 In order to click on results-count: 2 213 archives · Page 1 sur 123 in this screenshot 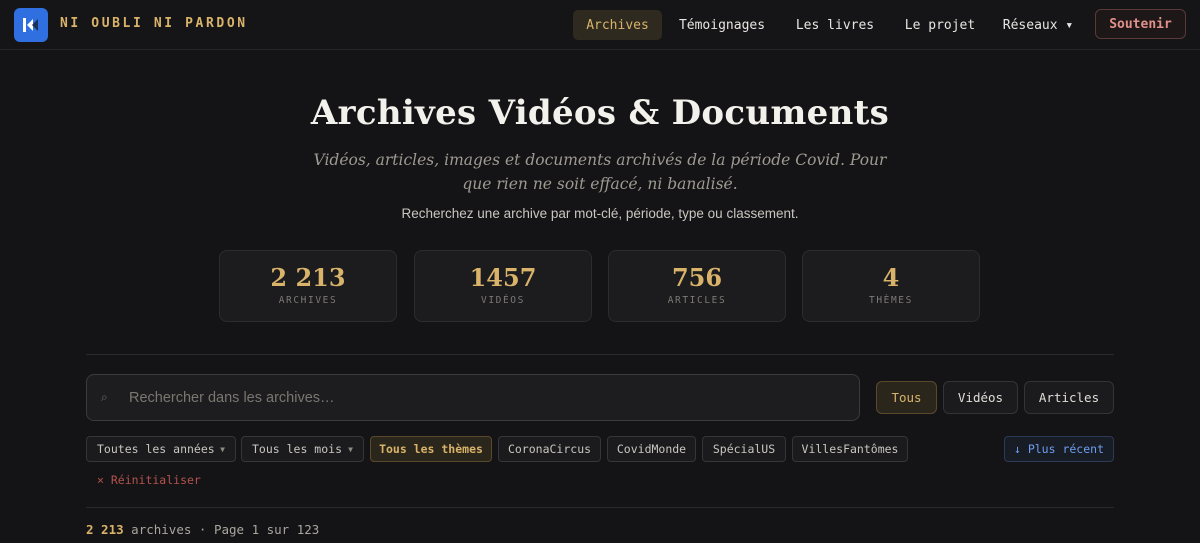, I will do `click(202, 529)`.